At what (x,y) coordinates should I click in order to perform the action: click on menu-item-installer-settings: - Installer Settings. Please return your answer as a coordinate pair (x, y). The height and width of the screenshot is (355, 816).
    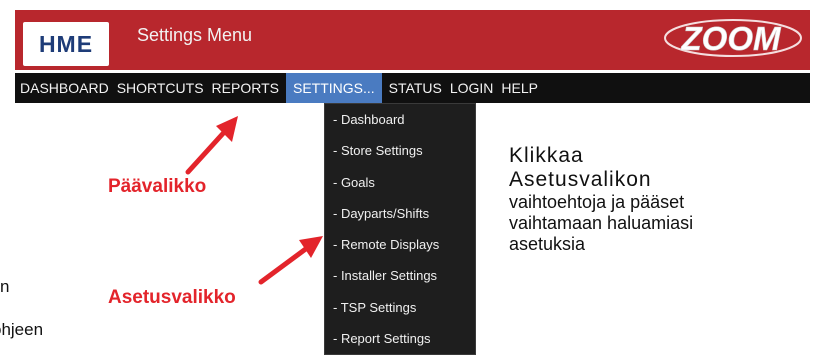
    Looking at the image, I should click on (400, 275).